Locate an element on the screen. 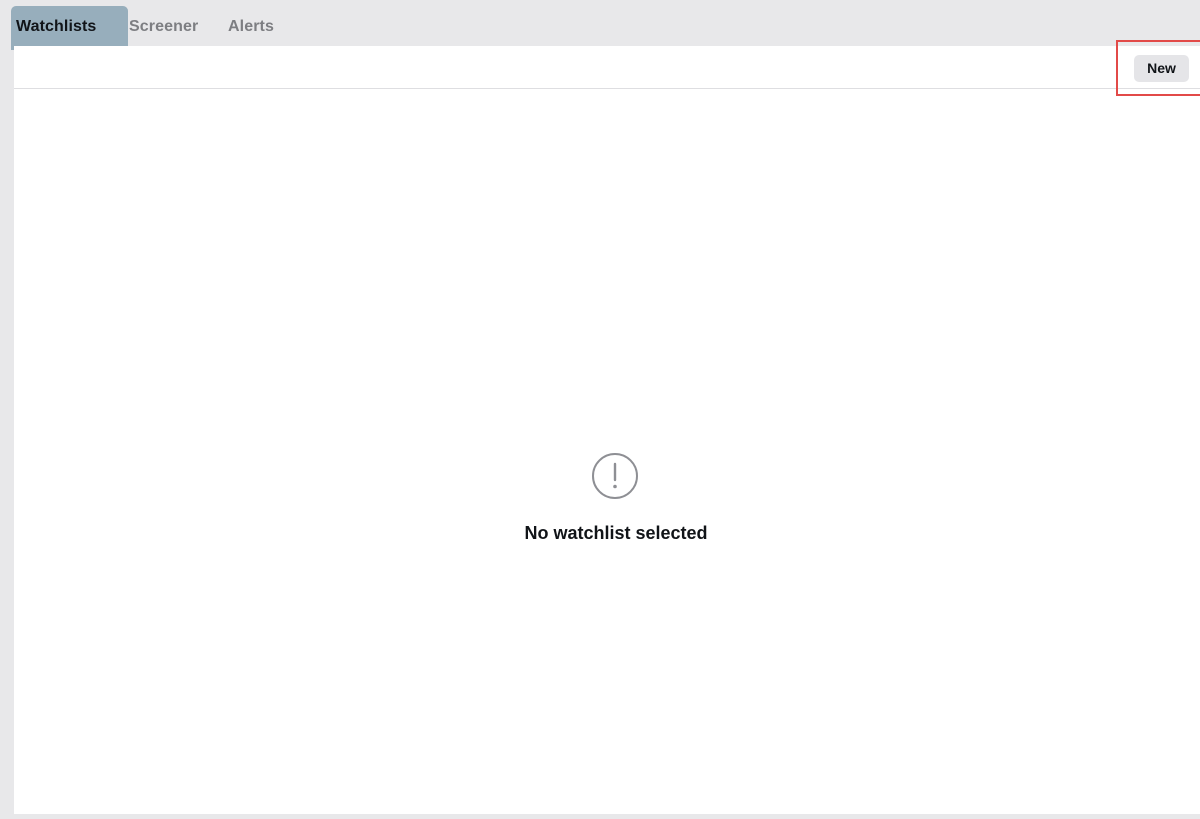 The width and height of the screenshot is (1200, 819). tab-alerts: Alerts is located at coordinates (258, 28).